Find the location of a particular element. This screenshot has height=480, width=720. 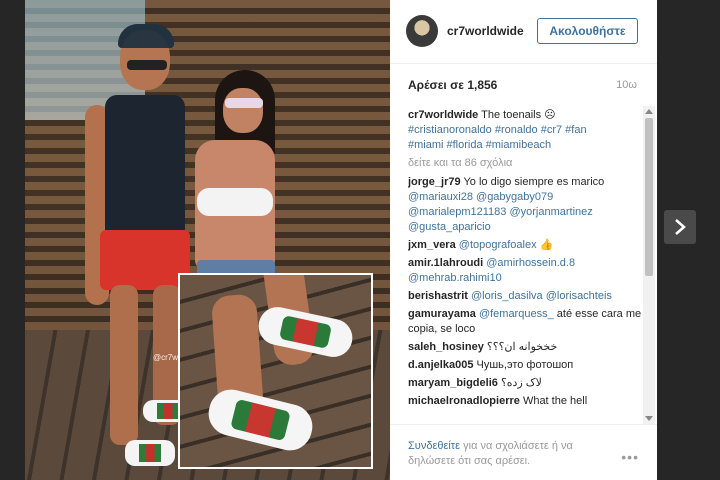

comment-username: amir.1lahroudi is located at coordinates (445, 263).